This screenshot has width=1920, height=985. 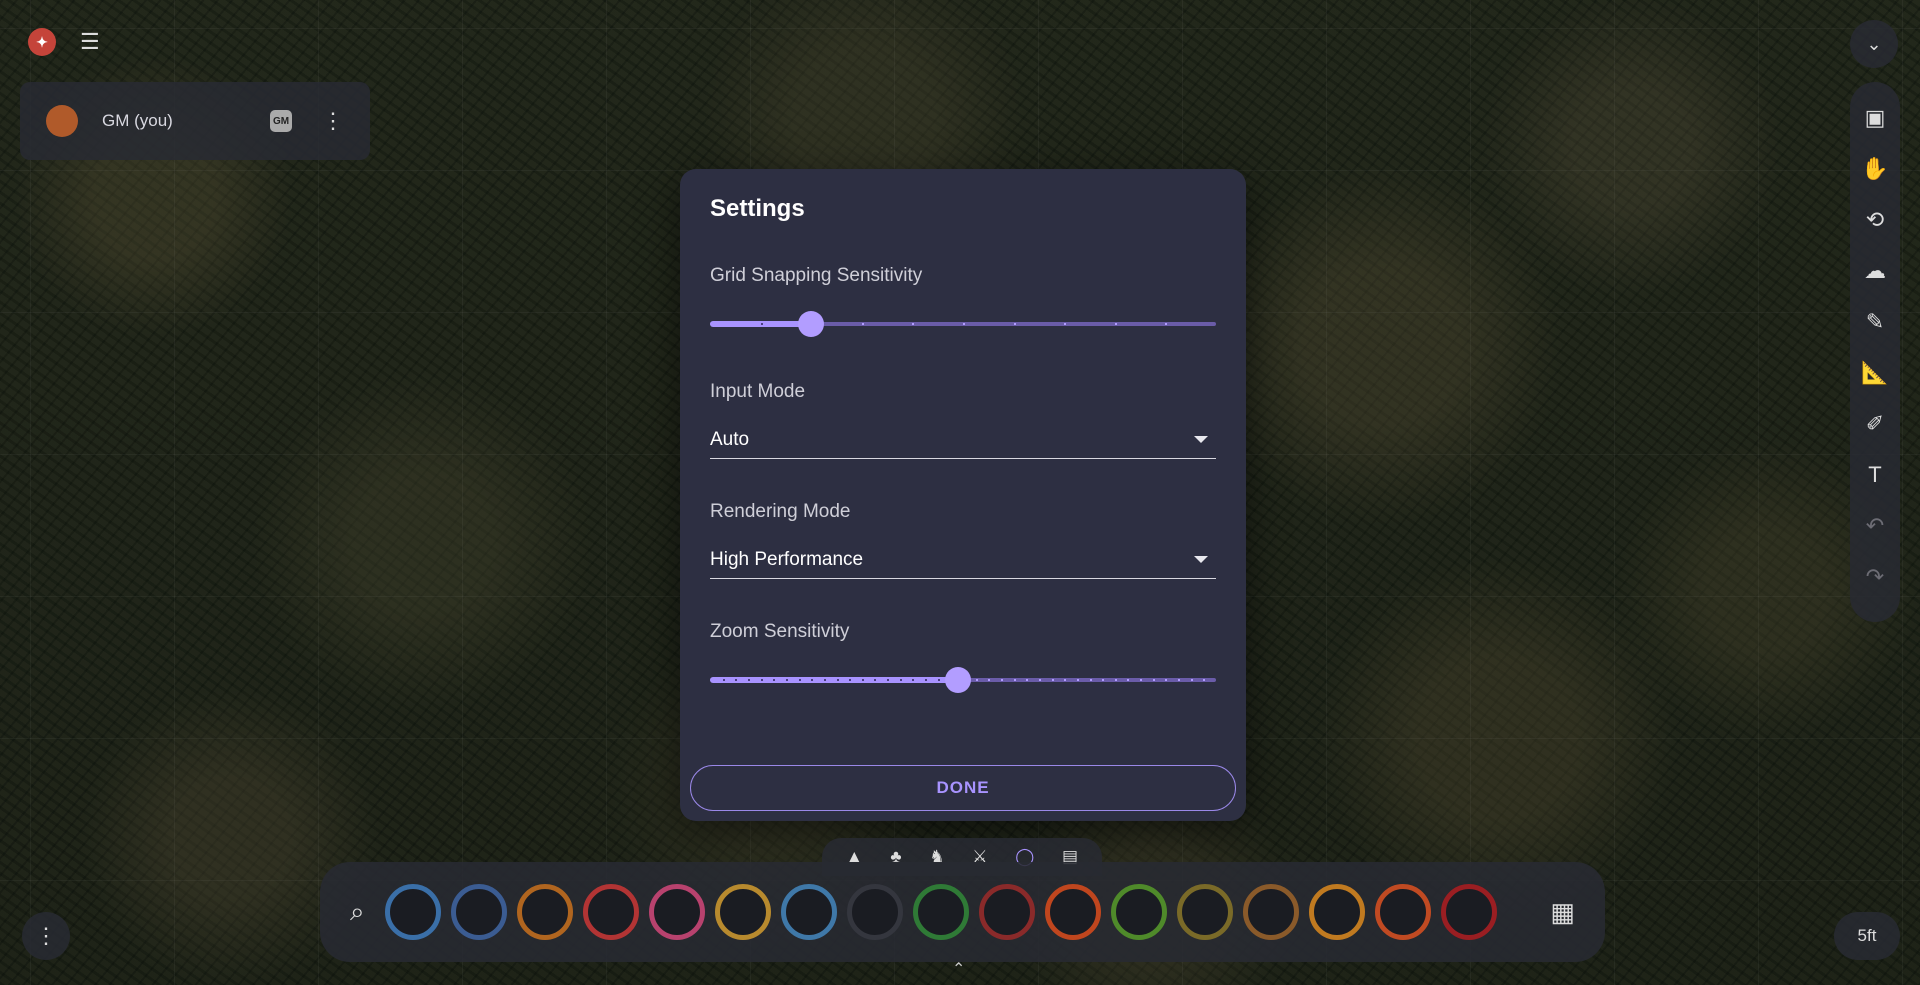 What do you see at coordinates (1875, 576) in the screenshot?
I see `redo-icon: ↷` at bounding box center [1875, 576].